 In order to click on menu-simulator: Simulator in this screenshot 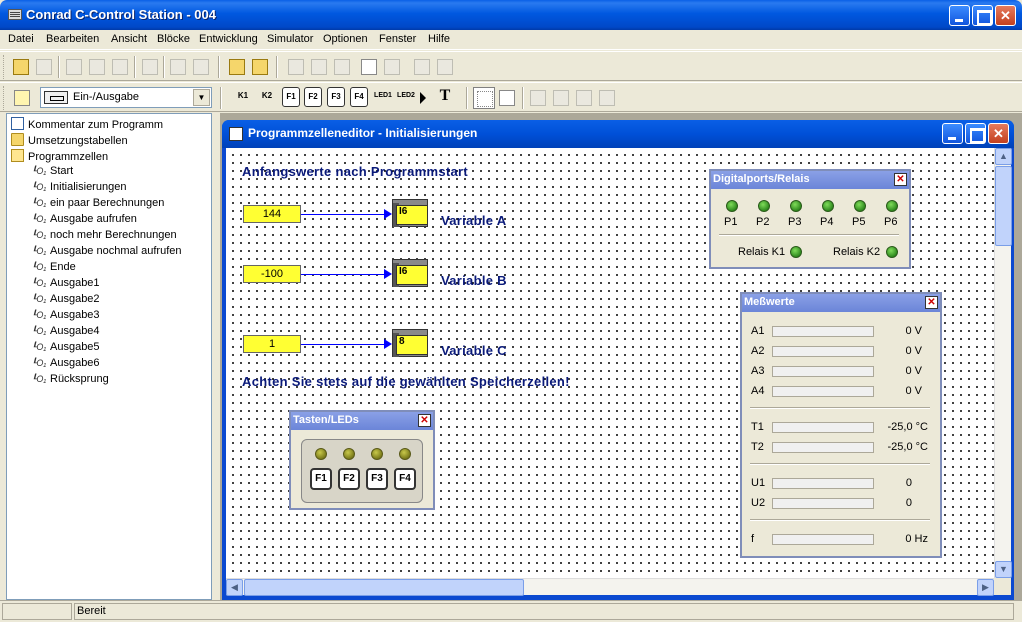, I will do `click(290, 39)`.